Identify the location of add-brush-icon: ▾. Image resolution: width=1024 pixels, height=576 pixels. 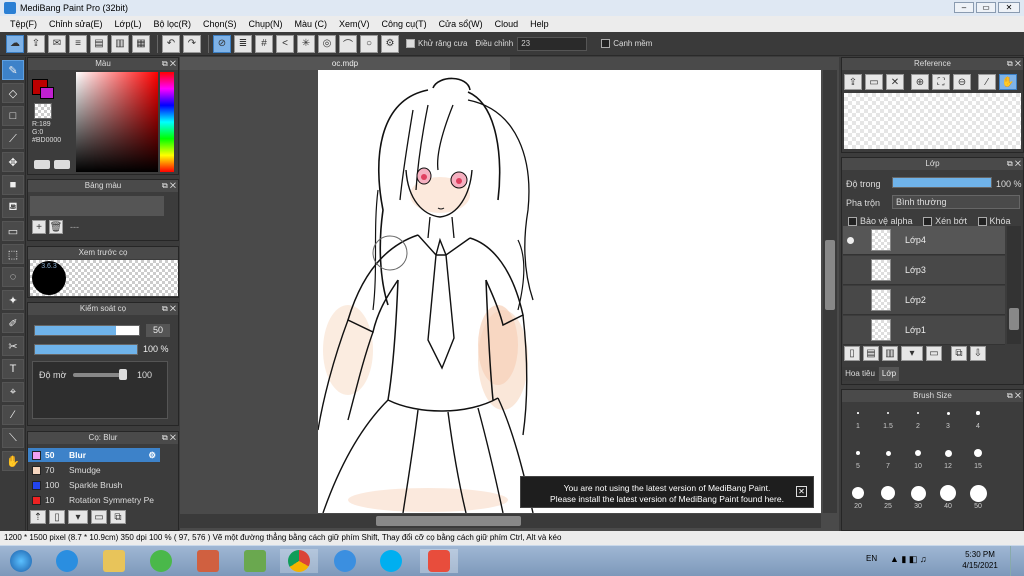
(78, 517).